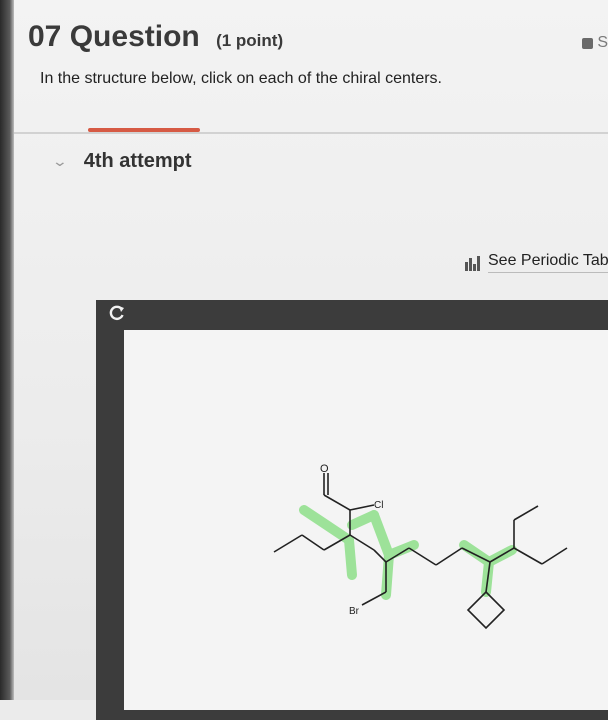 The width and height of the screenshot is (608, 720). I want to click on chlorine-label: Cl, so click(378, 505).